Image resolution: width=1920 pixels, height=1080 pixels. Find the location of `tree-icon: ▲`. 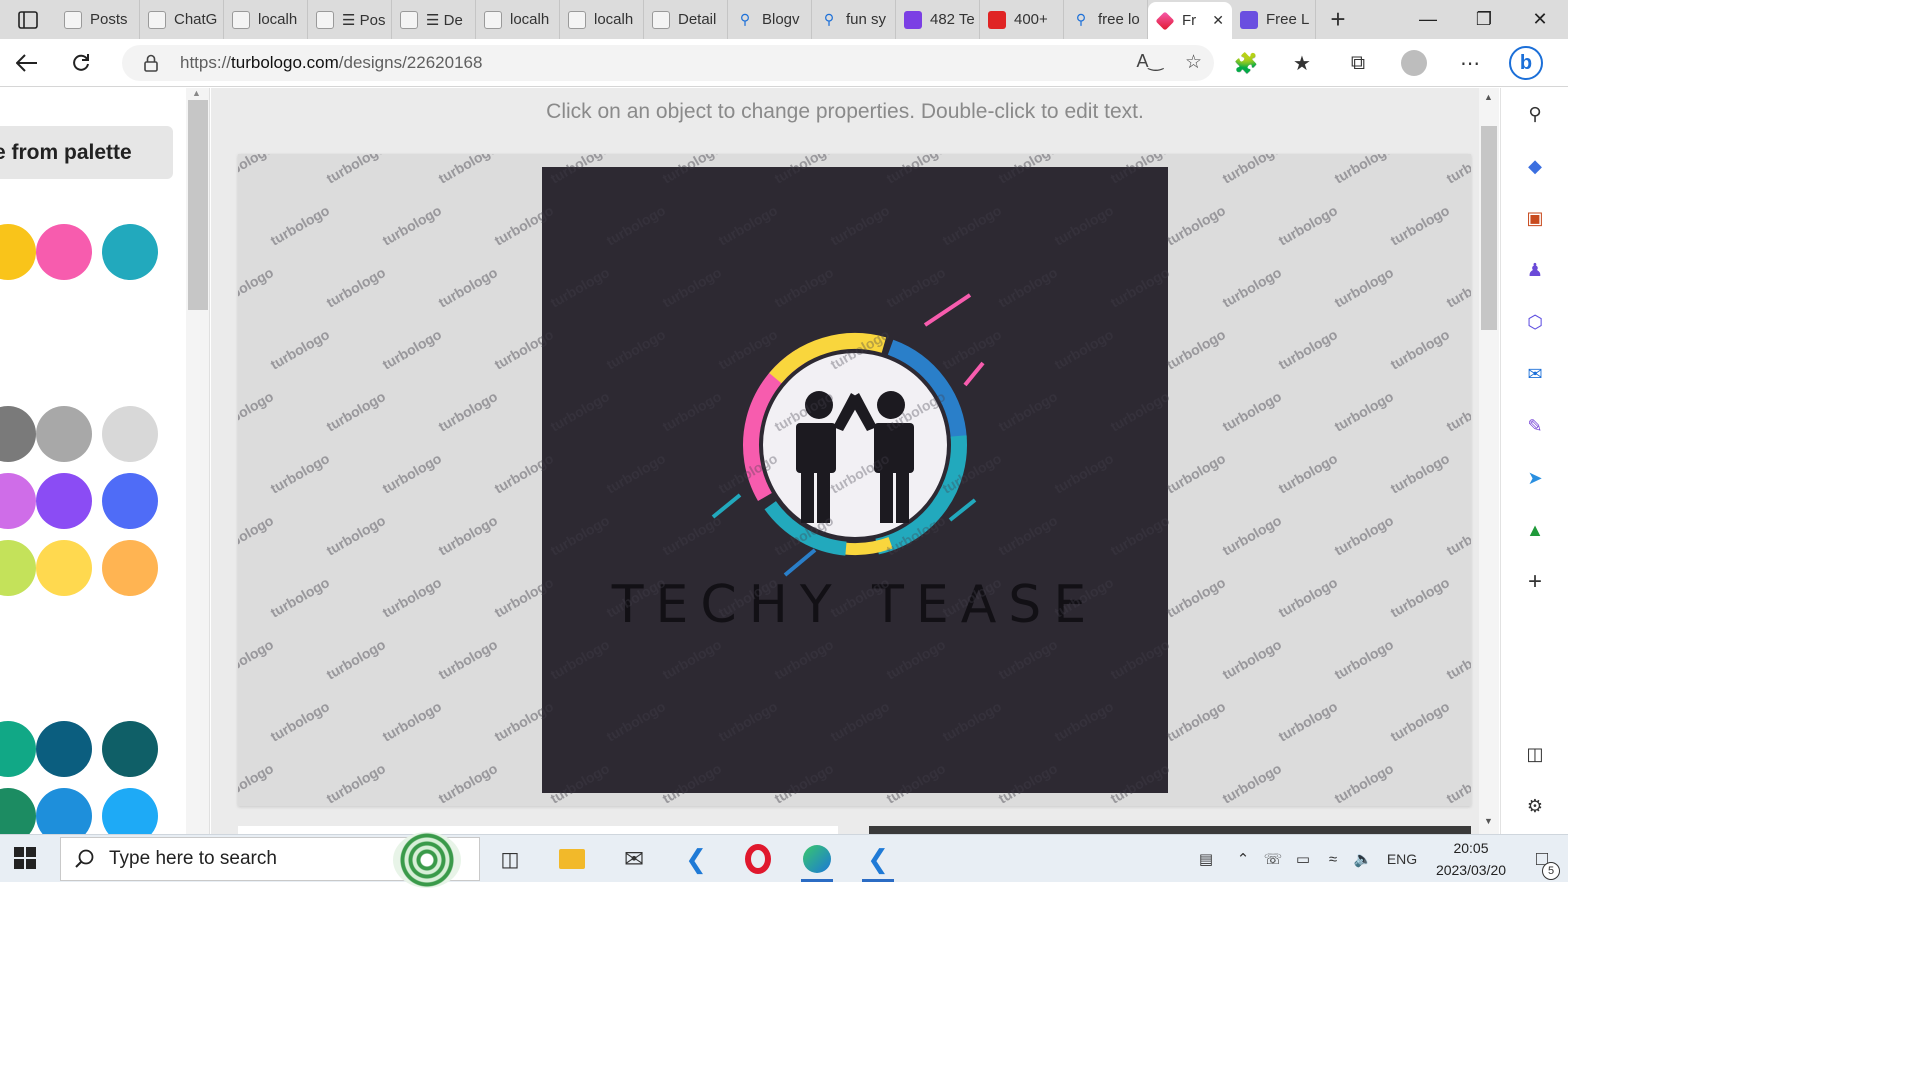

tree-icon: ▲ is located at coordinates (1535, 530).